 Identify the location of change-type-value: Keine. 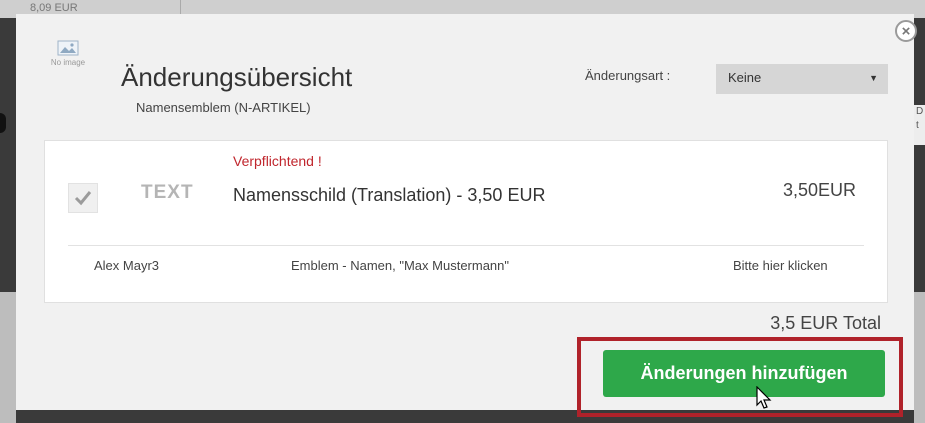
(745, 77).